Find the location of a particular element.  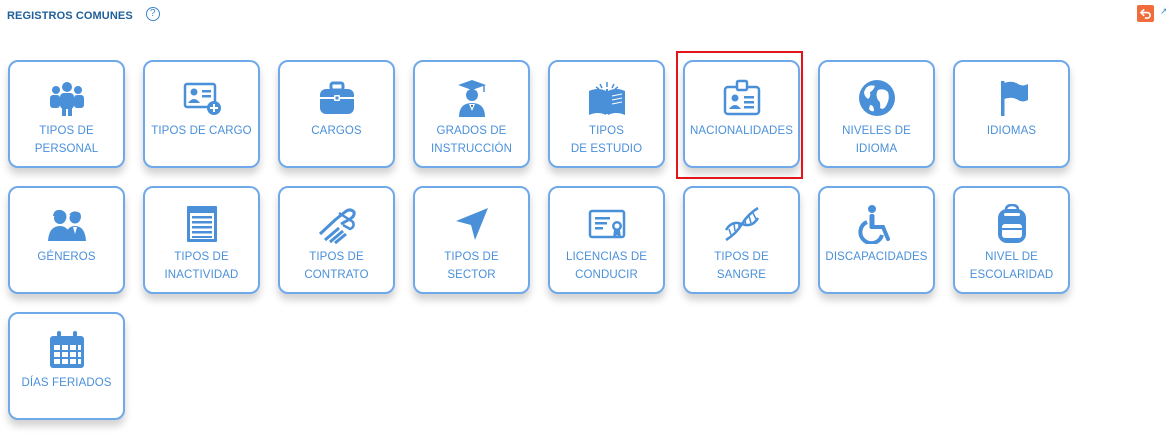

tile-idiomas: IDIOMAS is located at coordinates (1011, 114).